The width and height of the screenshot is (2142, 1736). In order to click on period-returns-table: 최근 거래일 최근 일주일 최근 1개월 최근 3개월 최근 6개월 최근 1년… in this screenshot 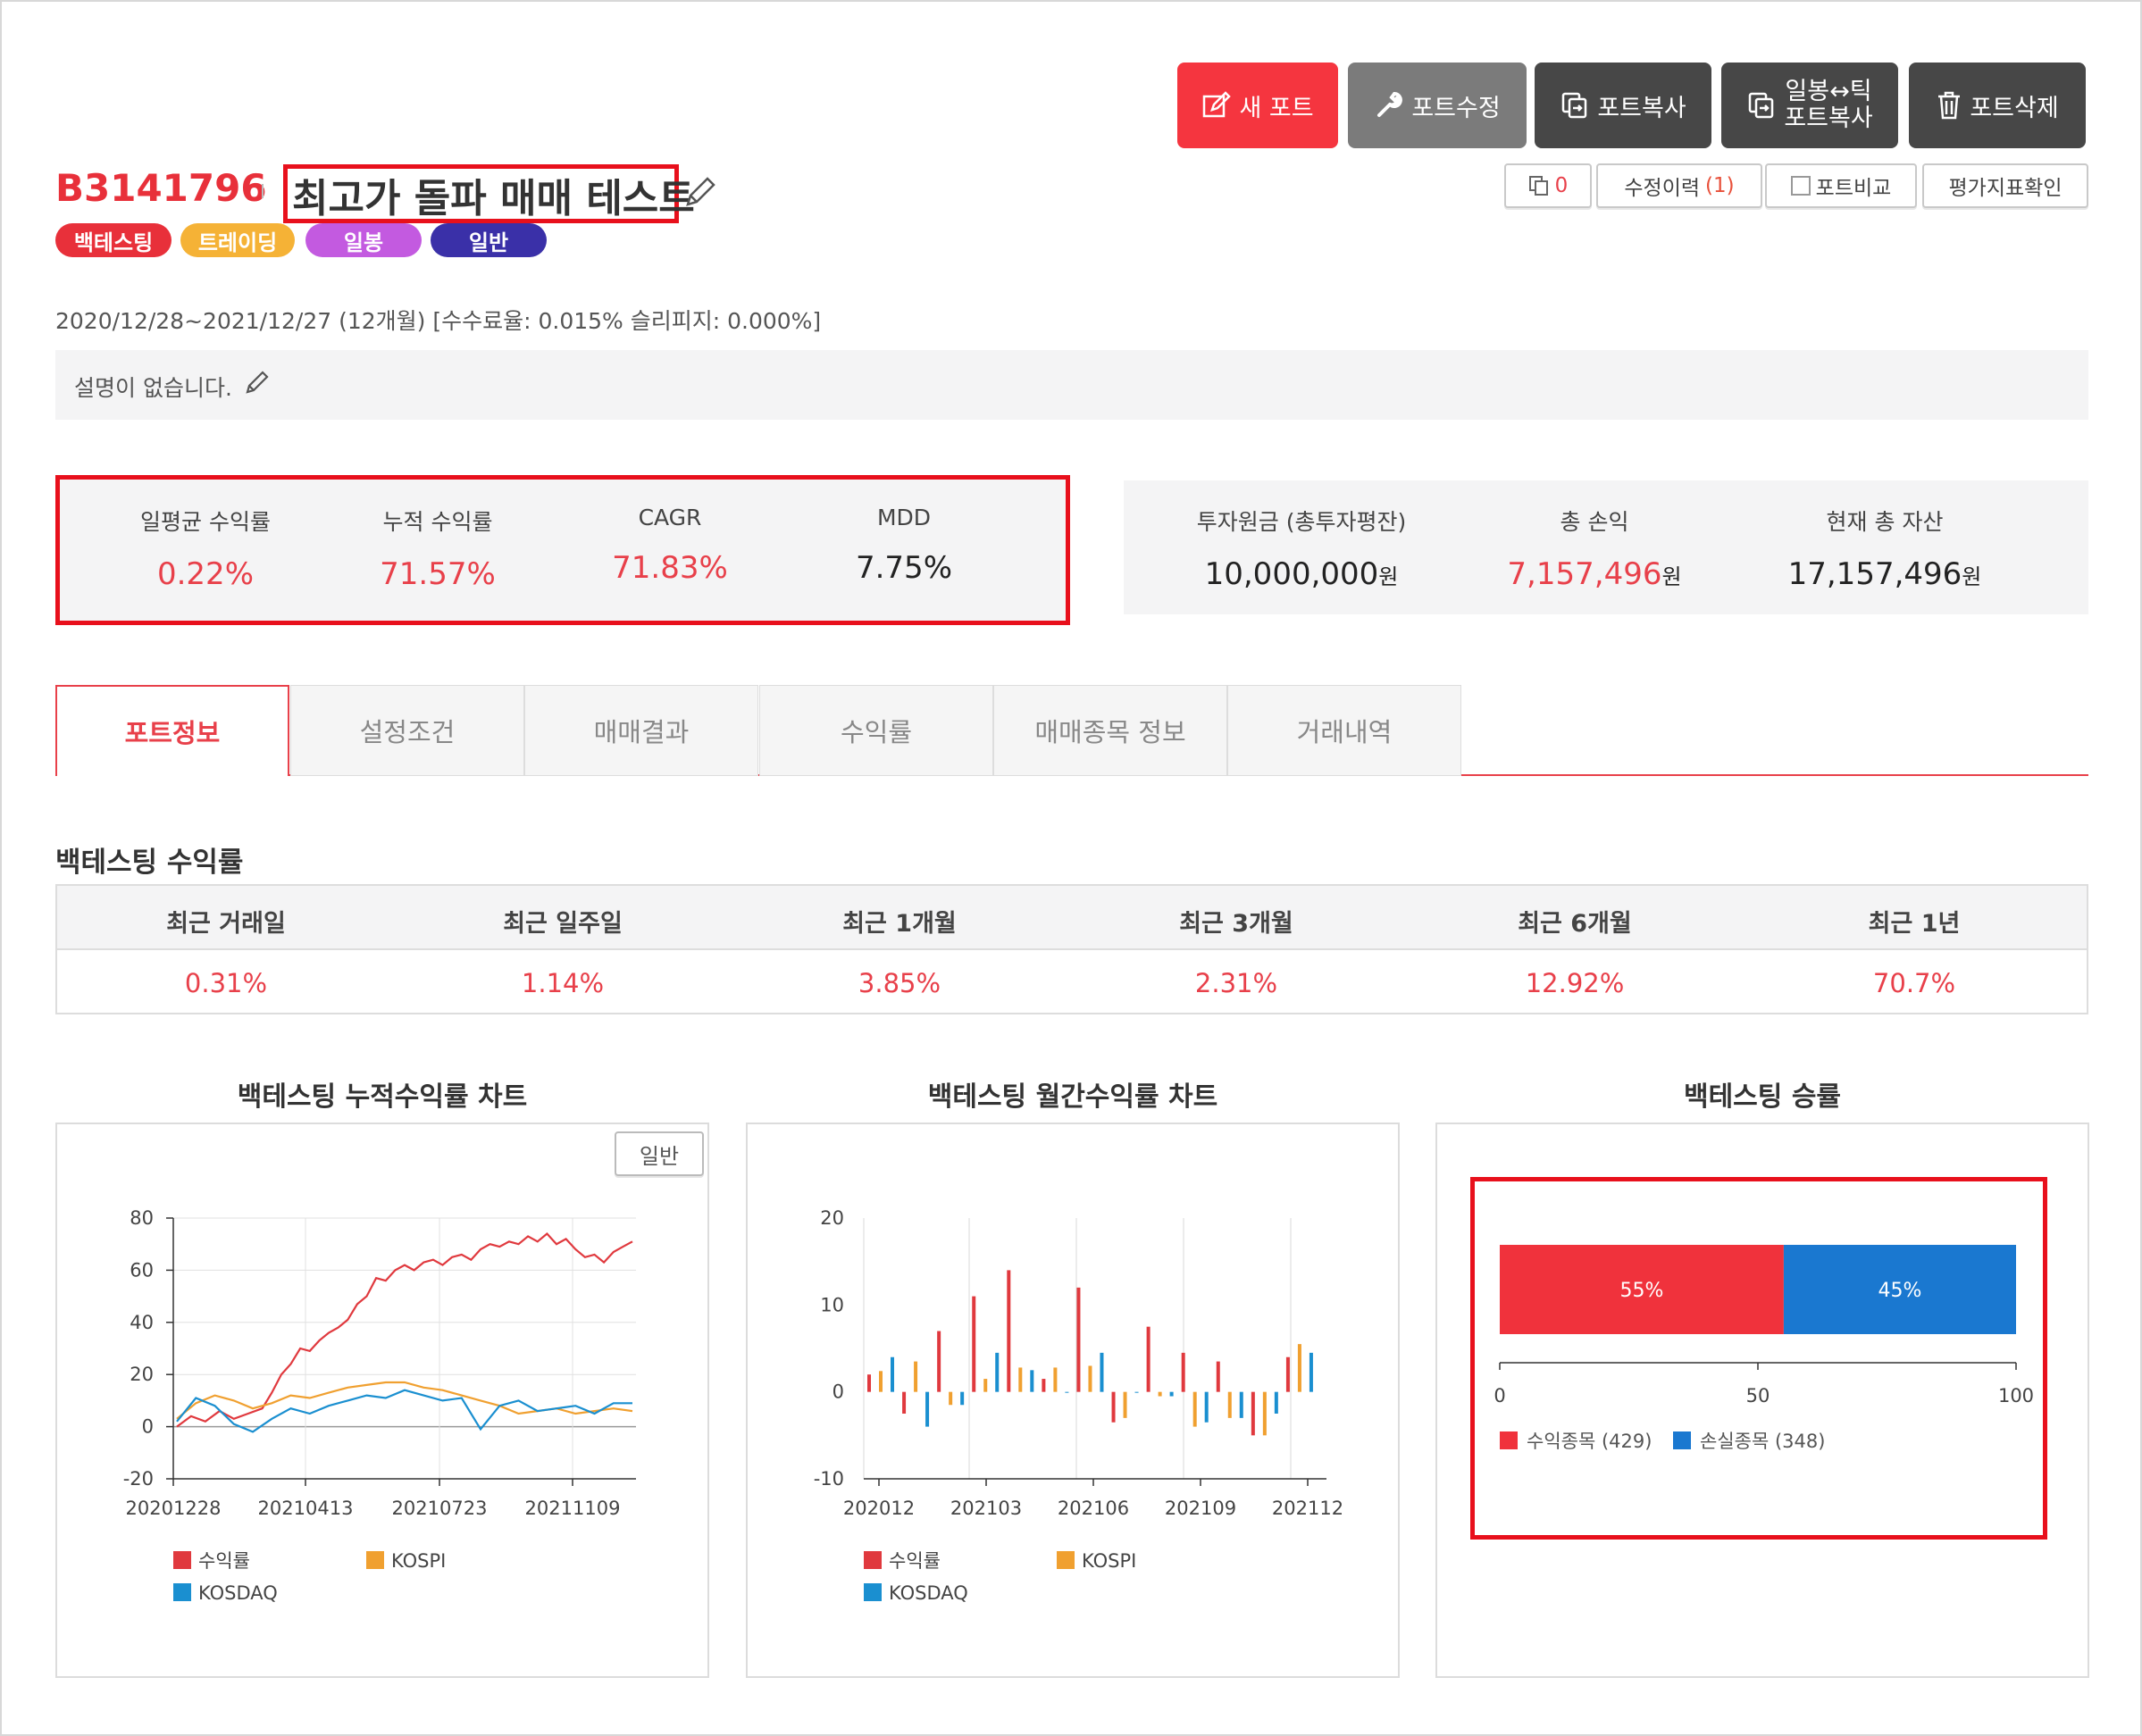, I will do `click(1071, 949)`.